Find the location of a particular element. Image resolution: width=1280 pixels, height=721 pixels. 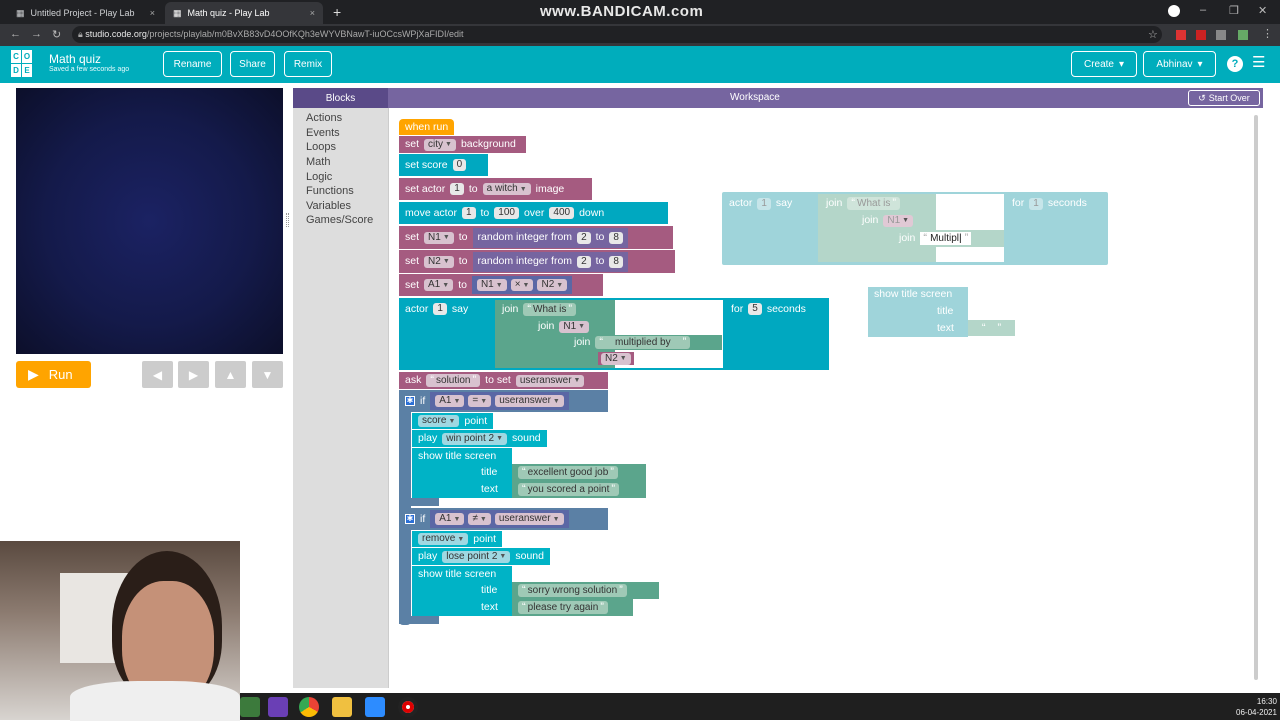

seconds-input: 1 is located at coordinates (1036, 203).